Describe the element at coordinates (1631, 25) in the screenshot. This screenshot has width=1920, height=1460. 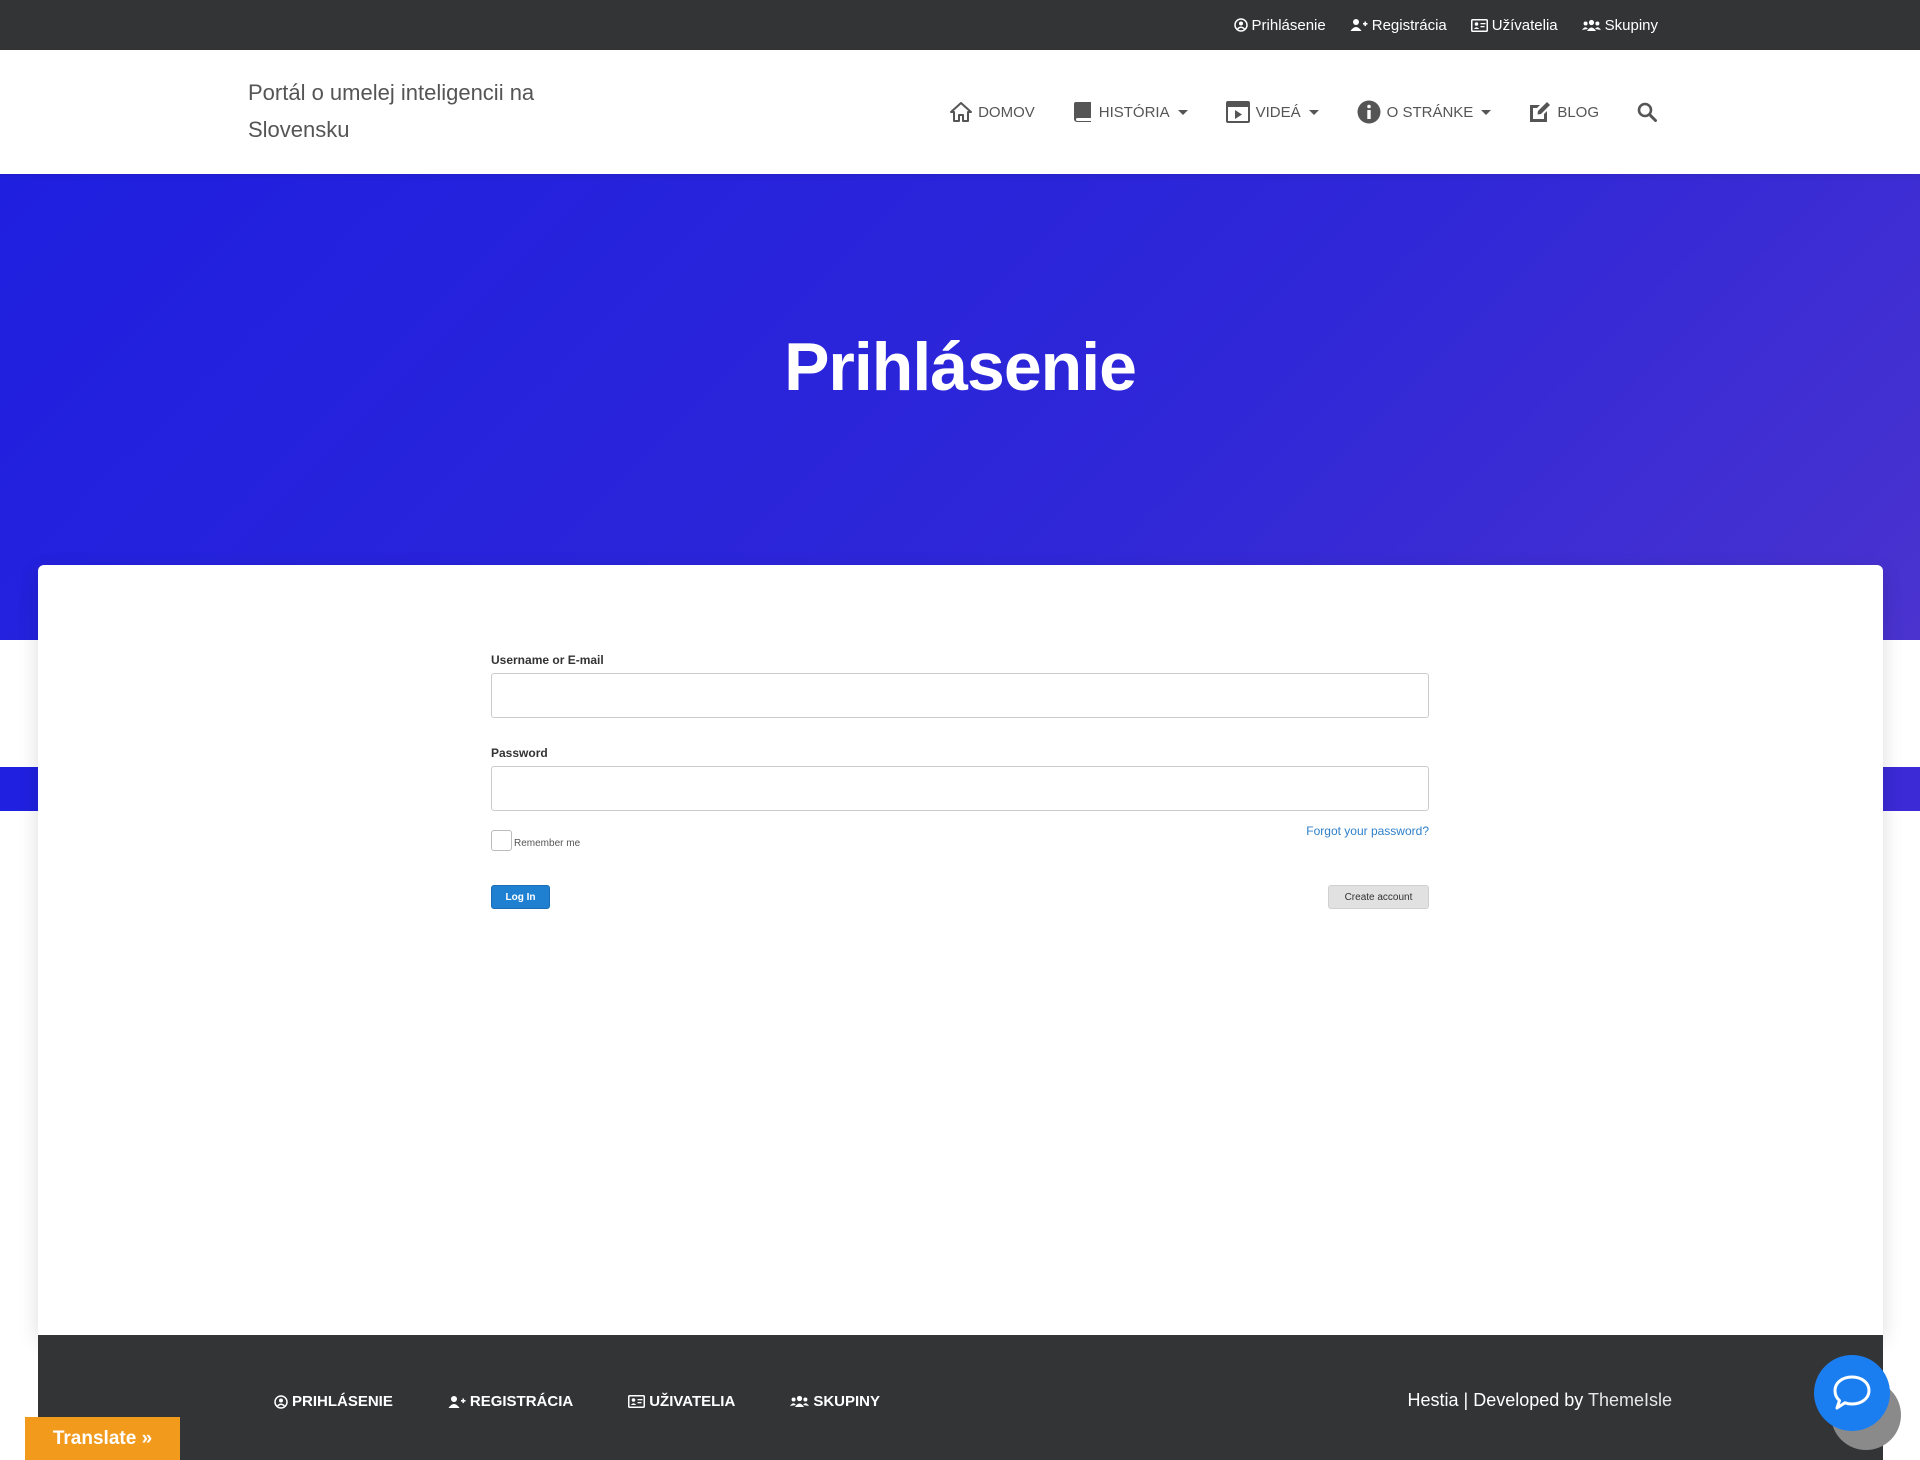
I see `top-link-groups-label: Skupiny` at that location.